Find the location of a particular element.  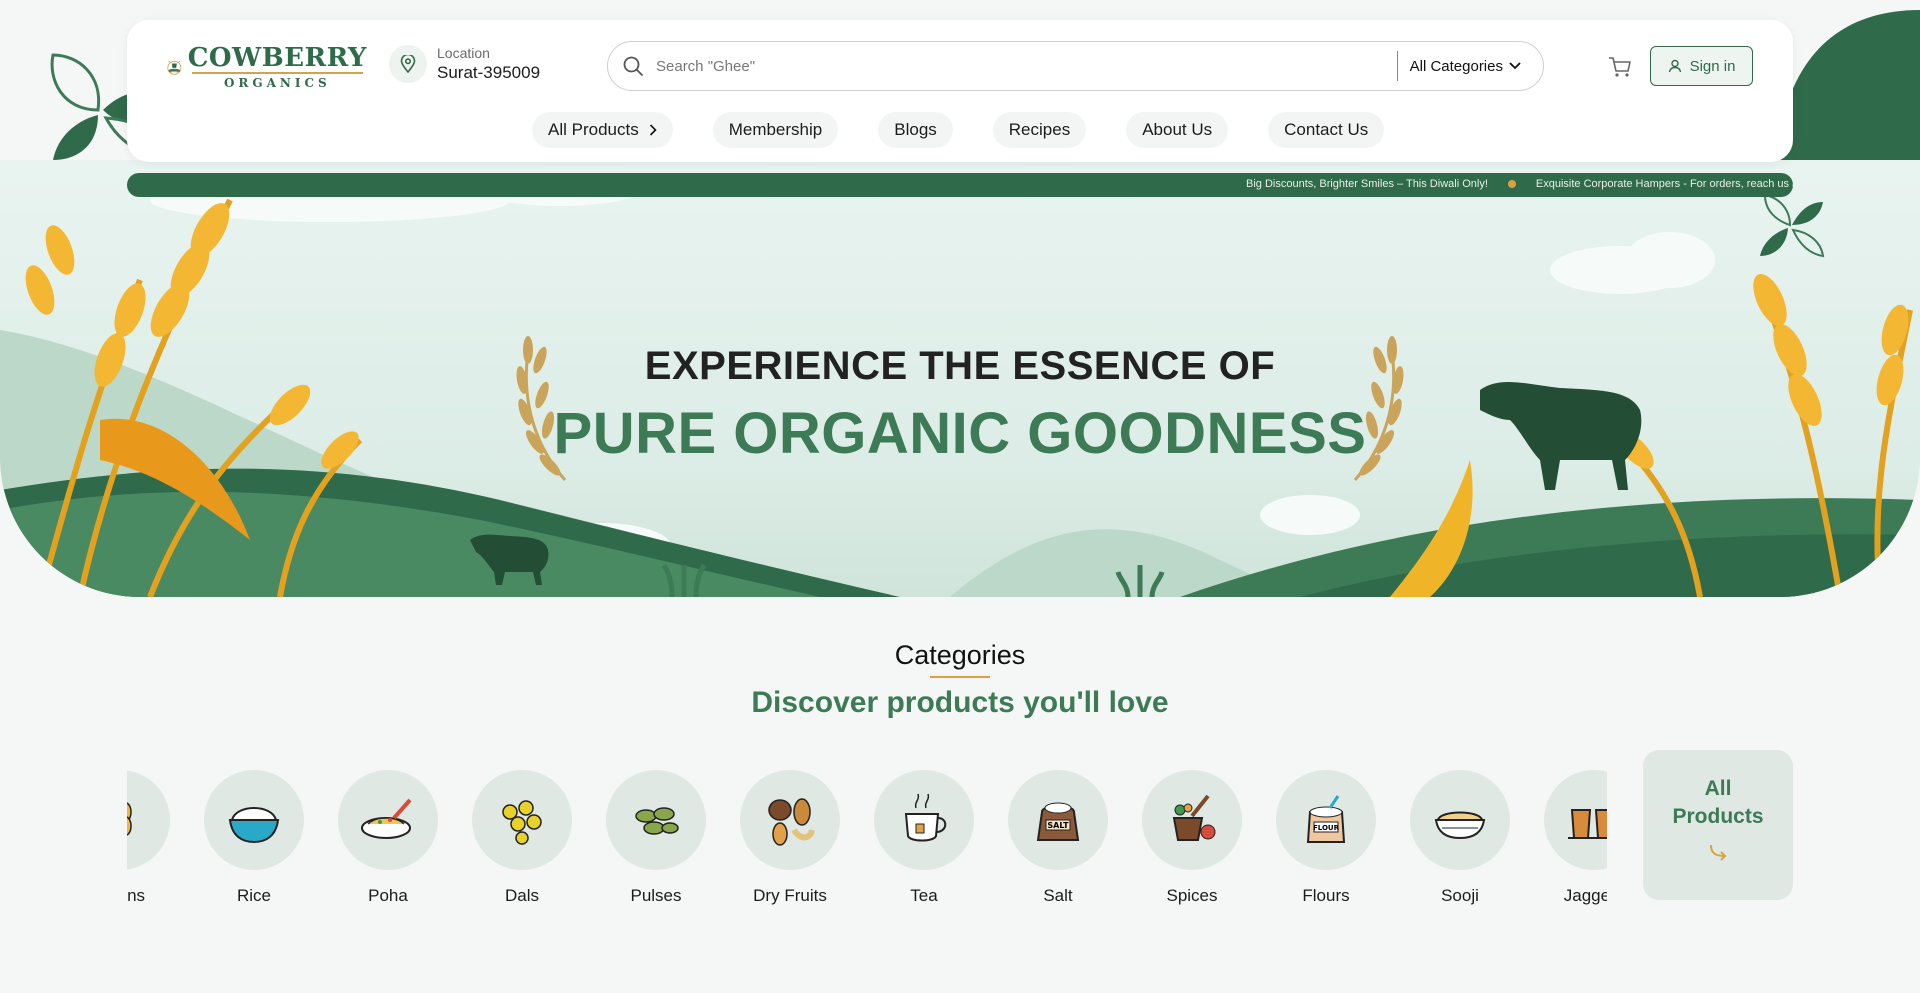

dals-icon is located at coordinates (522, 820).